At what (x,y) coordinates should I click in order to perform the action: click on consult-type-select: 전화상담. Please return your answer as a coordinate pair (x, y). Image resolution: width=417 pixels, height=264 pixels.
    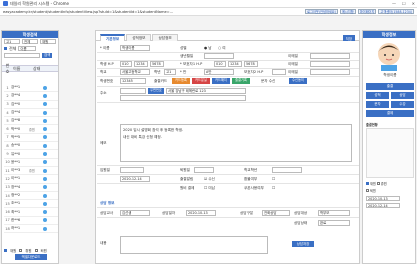
    Looking at the image, I should click on (276, 213).